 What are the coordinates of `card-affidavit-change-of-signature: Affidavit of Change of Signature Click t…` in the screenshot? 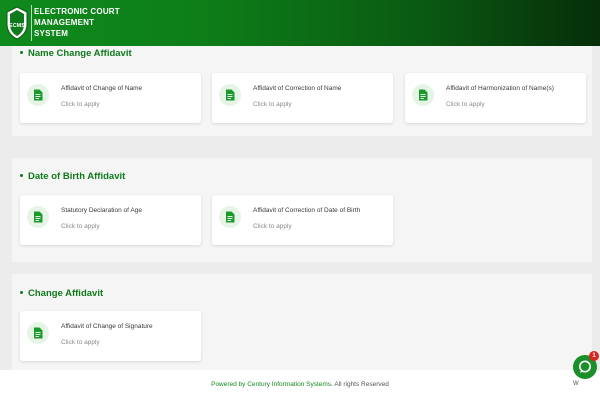 It's located at (110, 336).